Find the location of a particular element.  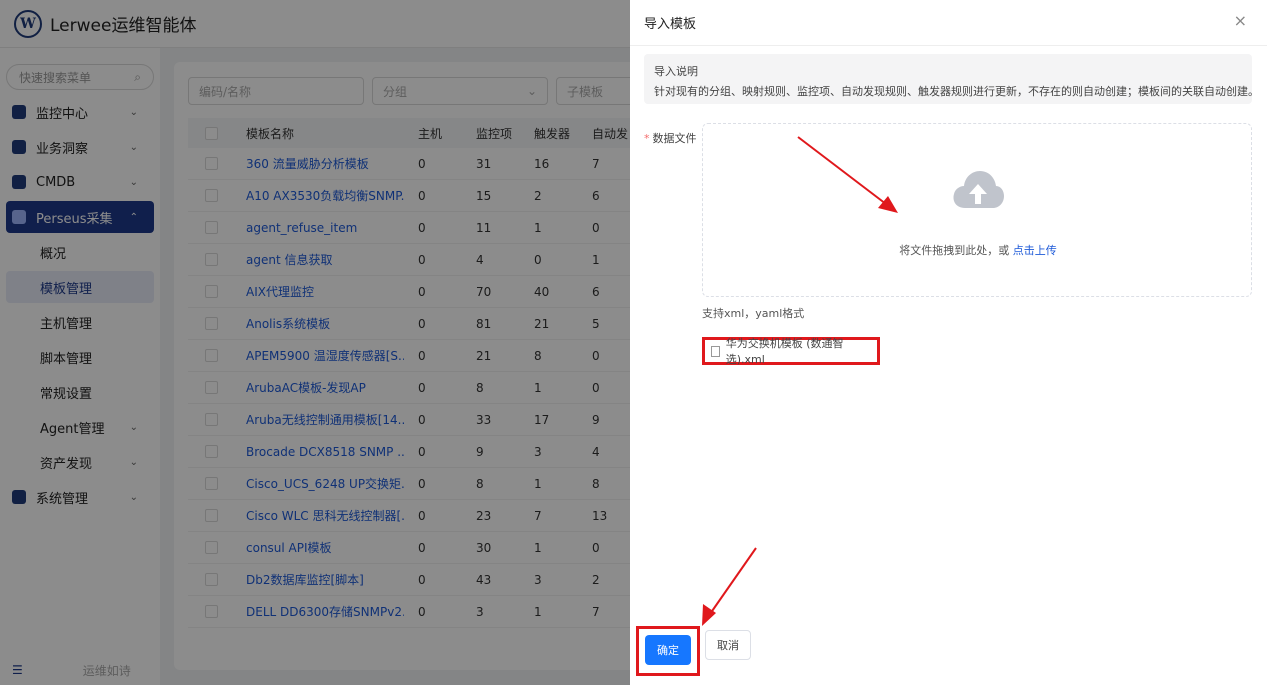

cancel-button: 取消 is located at coordinates (728, 645).